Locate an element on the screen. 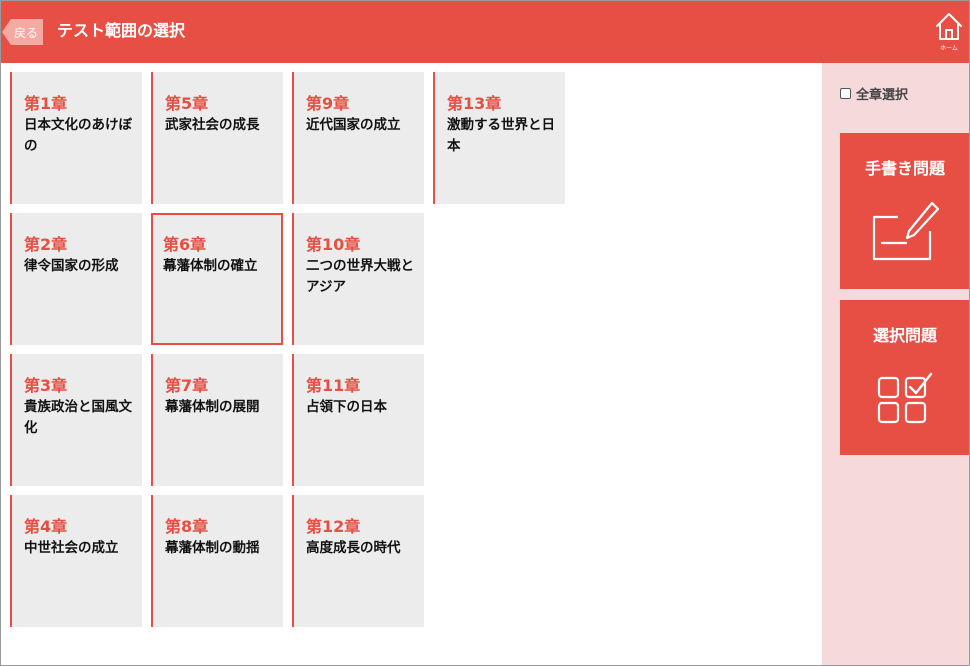  chapter-card-11: 第11章 占領下の日本 is located at coordinates (358, 420).